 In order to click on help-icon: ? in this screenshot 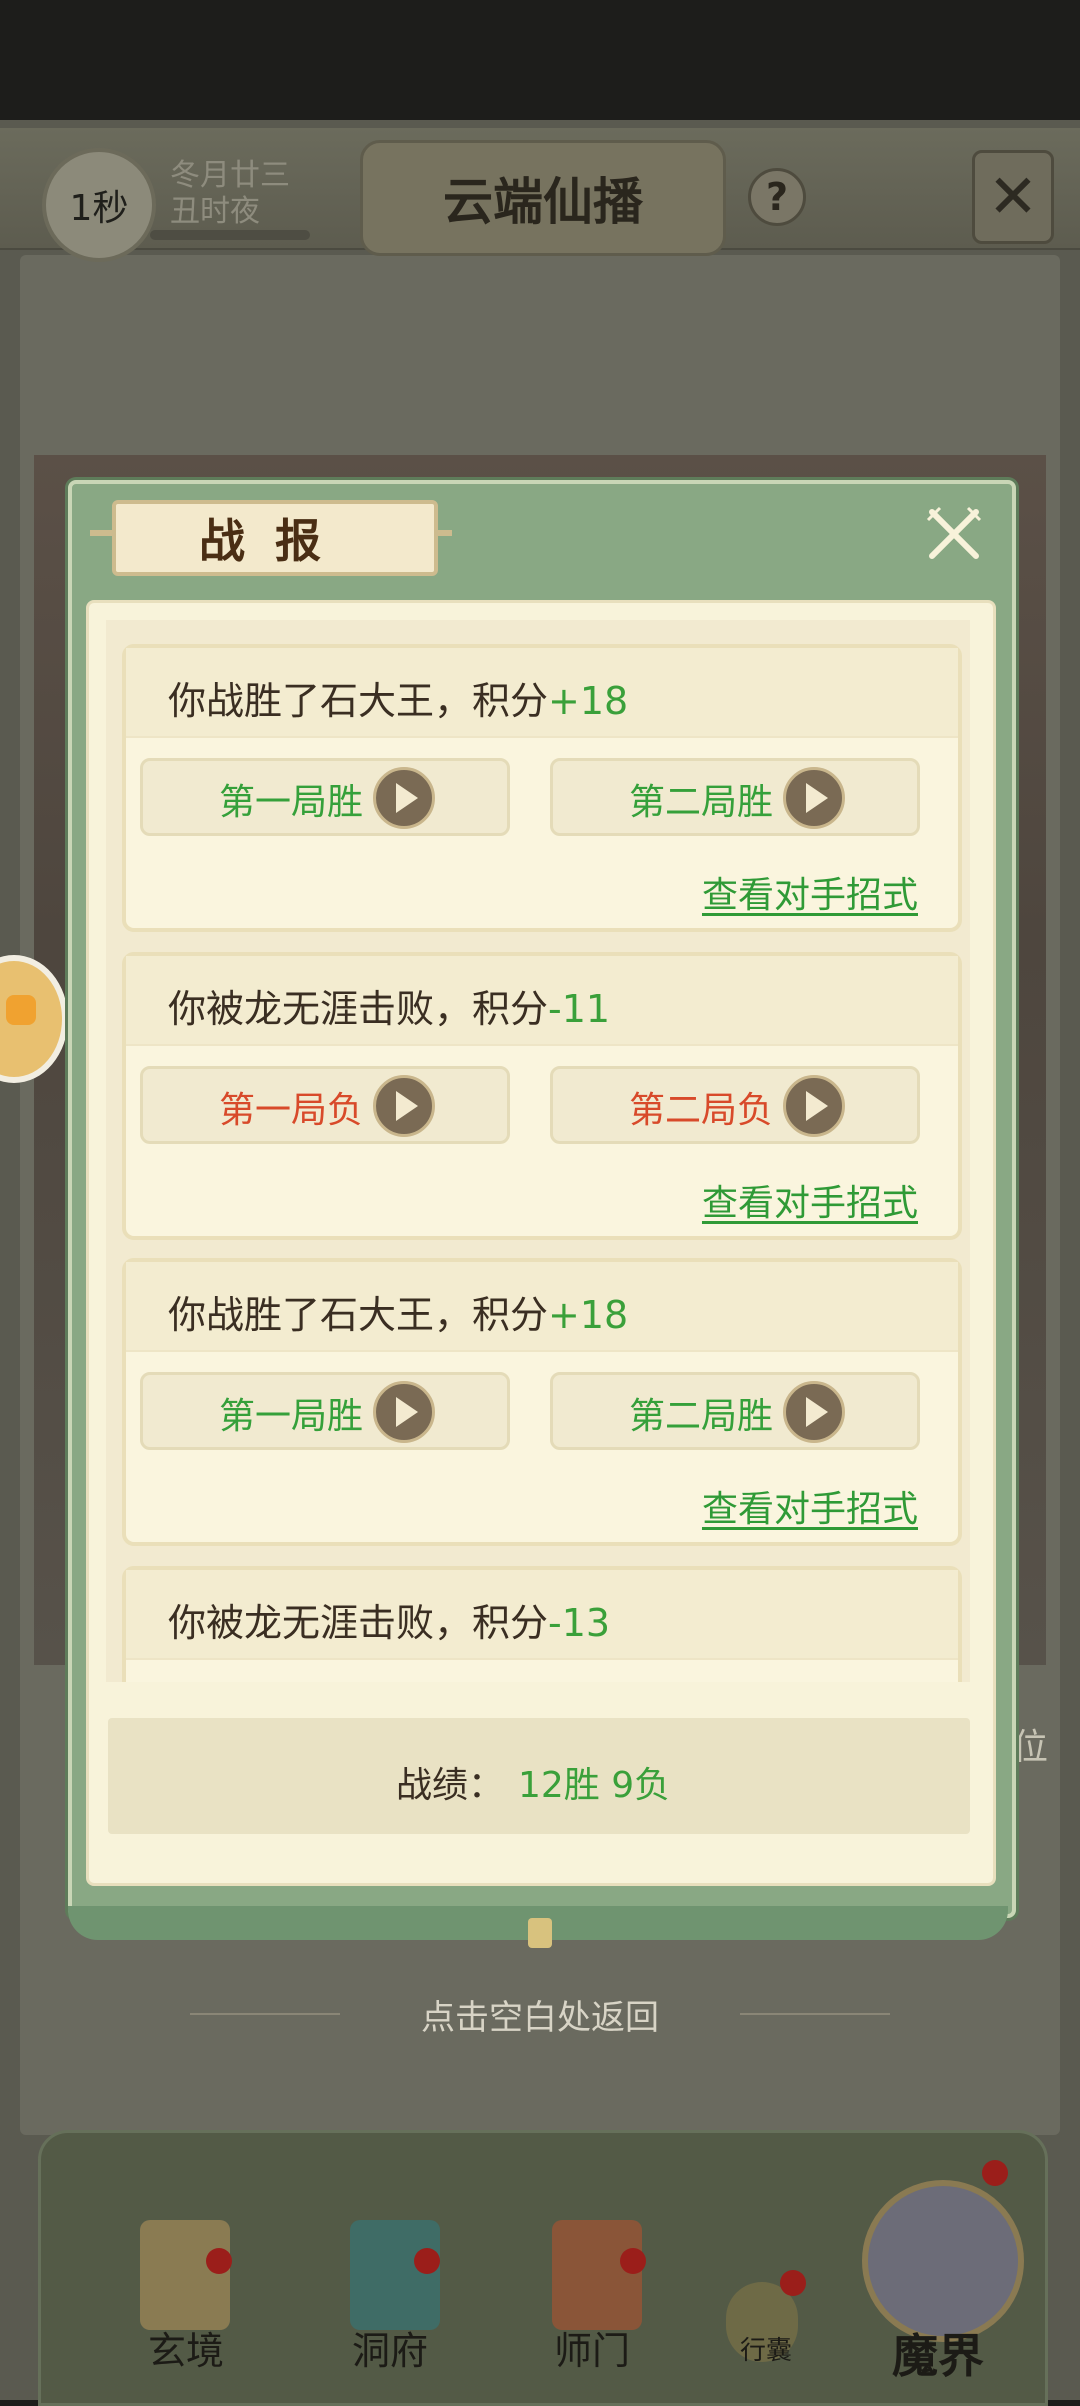, I will do `click(777, 197)`.